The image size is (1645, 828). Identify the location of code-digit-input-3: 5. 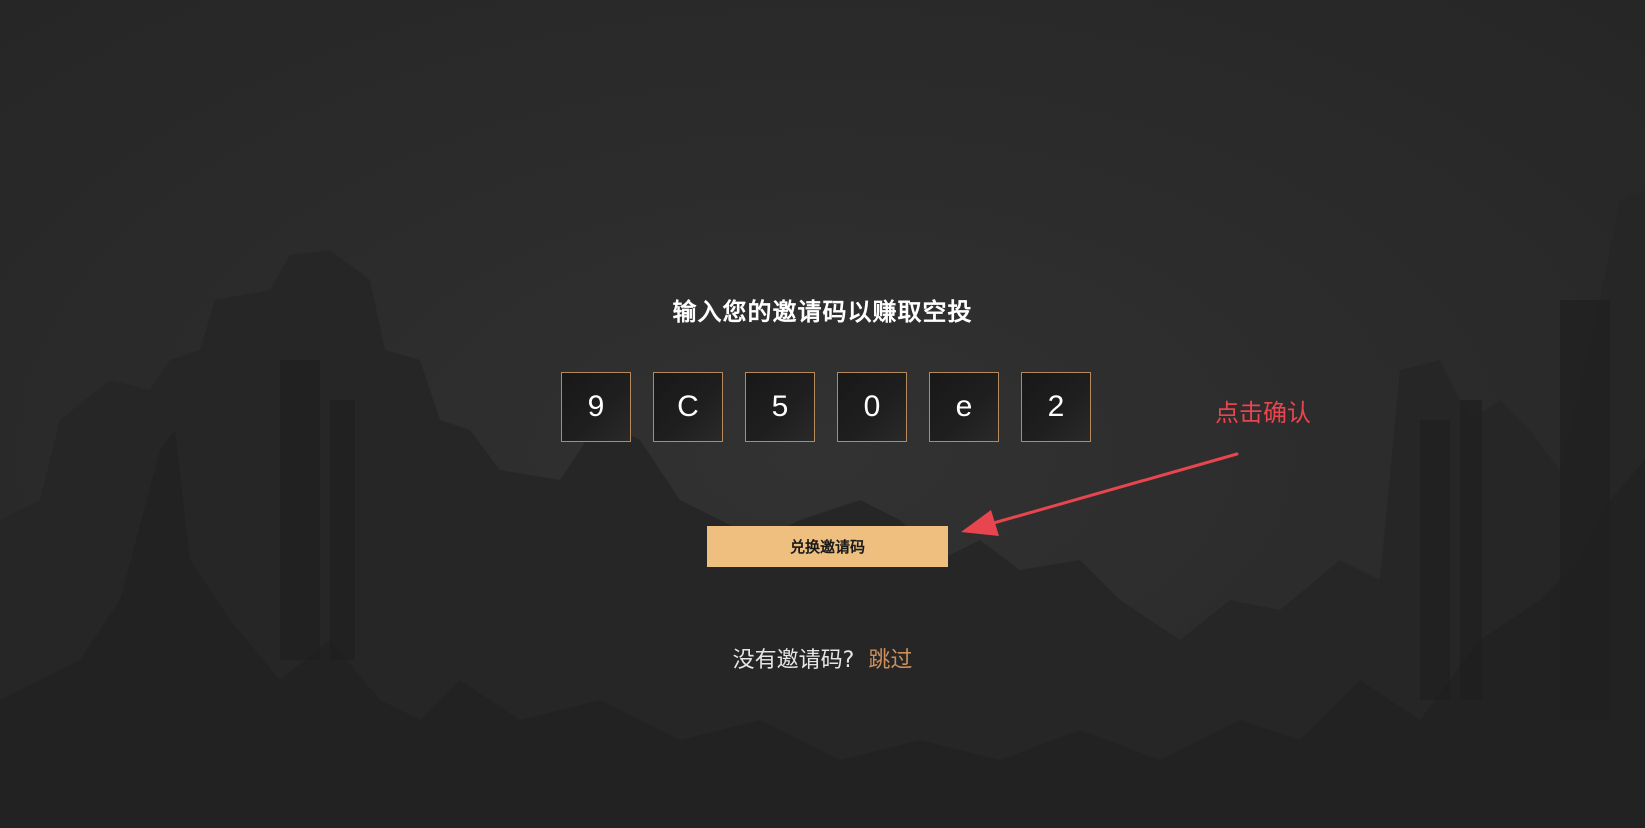
(780, 407).